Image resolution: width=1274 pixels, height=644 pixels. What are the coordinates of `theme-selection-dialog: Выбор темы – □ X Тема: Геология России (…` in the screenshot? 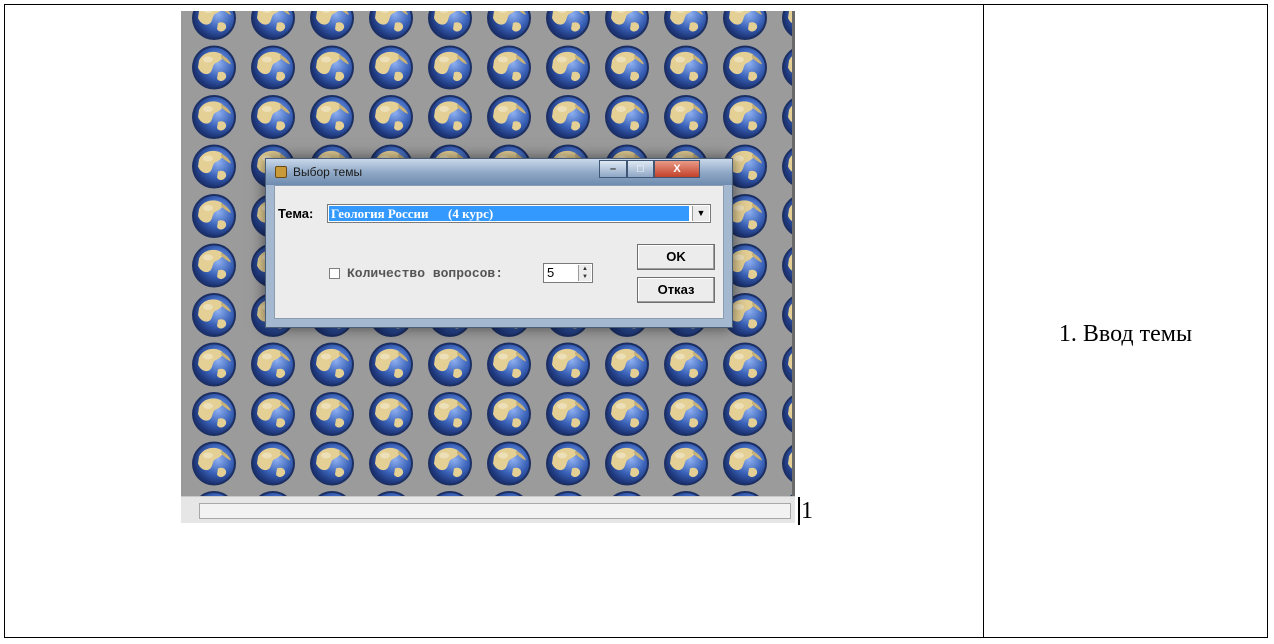 It's located at (499, 243).